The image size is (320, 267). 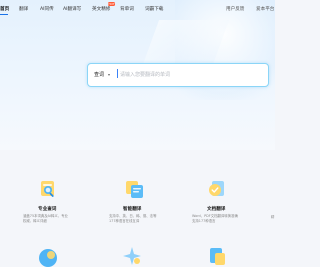 I want to click on nav-feedback-link: 用户反馈, so click(x=235, y=9).